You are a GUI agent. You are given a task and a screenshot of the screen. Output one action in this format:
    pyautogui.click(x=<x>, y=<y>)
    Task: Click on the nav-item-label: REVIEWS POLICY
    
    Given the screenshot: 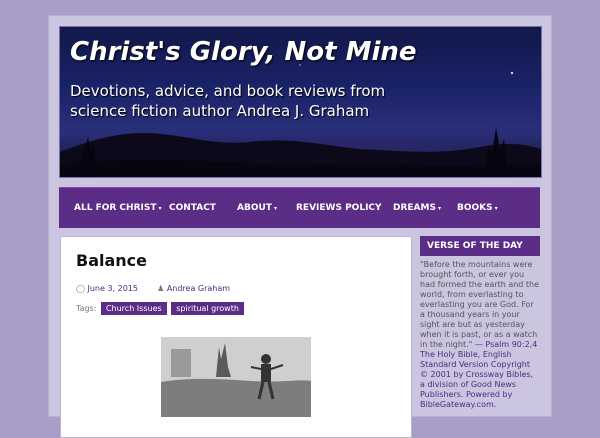 What is the action you would take?
    pyautogui.click(x=339, y=208)
    